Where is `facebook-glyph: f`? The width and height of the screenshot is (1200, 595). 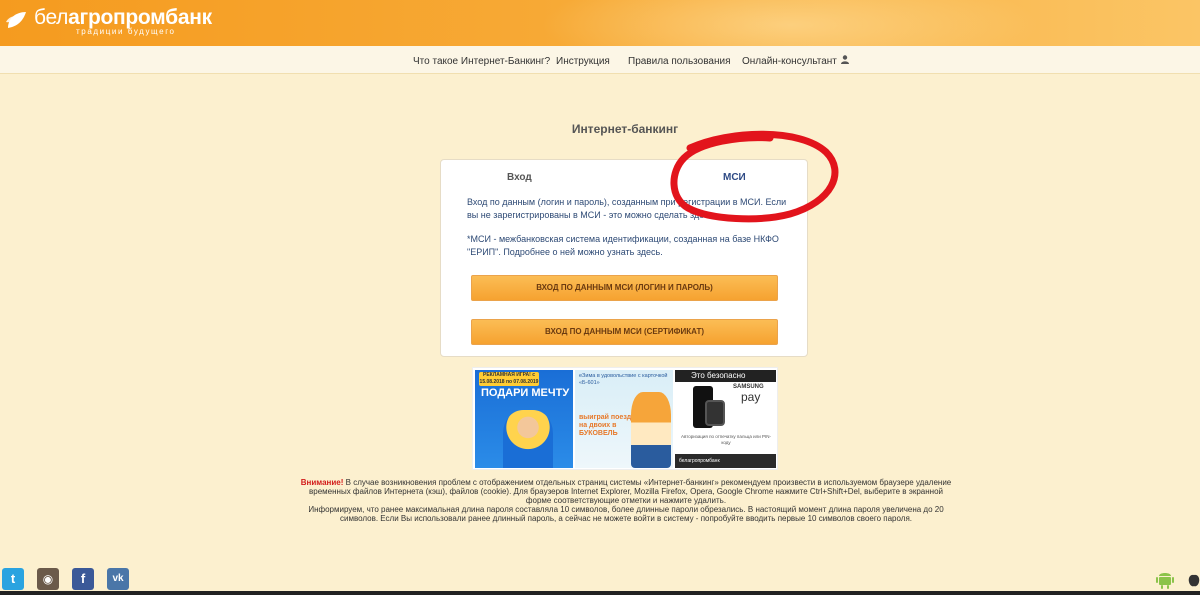 facebook-glyph: f is located at coordinates (83, 578).